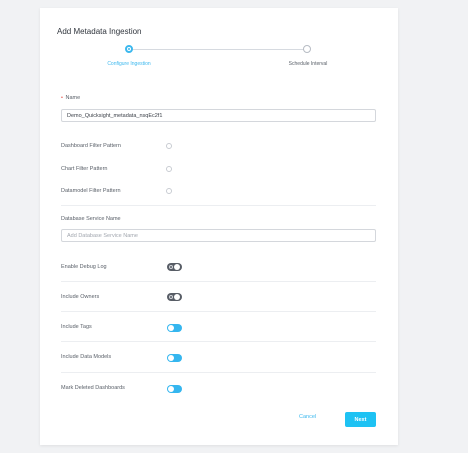  What do you see at coordinates (218, 115) in the screenshot?
I see `name-input` at bounding box center [218, 115].